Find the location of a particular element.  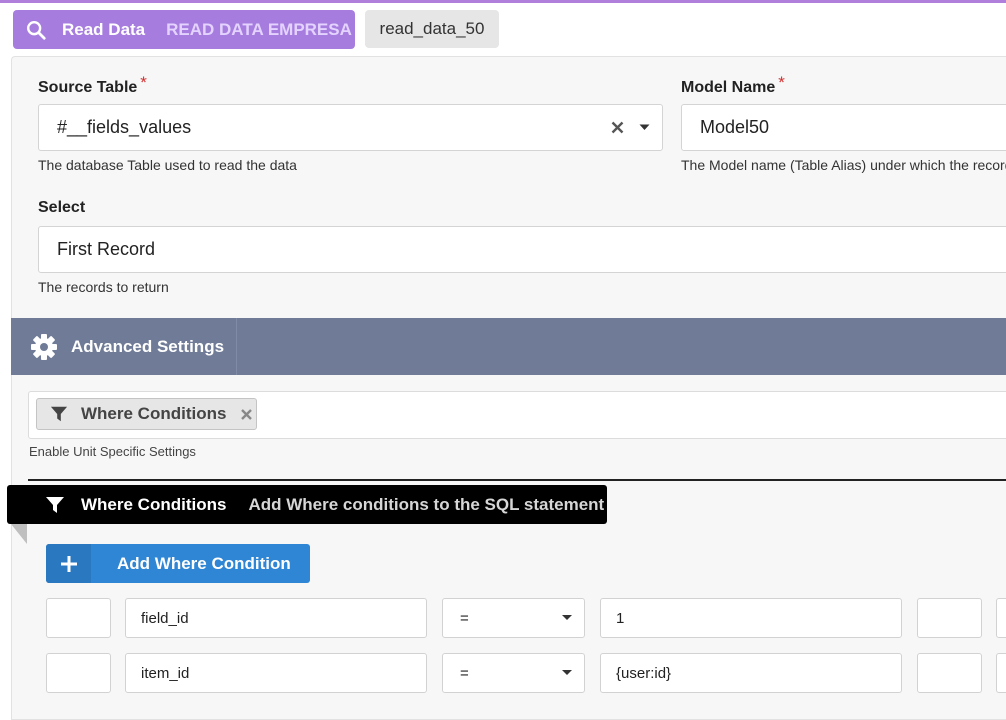

unit-id-chip: read_data_50 is located at coordinates (432, 29).